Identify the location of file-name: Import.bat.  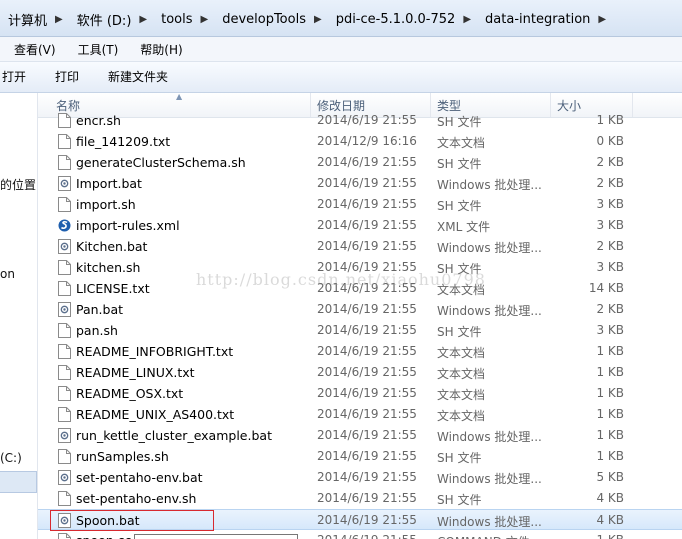
(109, 183).